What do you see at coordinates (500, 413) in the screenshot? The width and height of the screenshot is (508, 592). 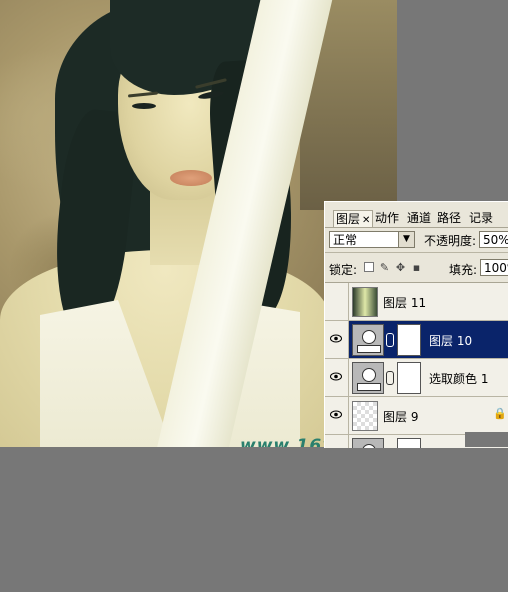 I see `lock-icon: 🔒` at bounding box center [500, 413].